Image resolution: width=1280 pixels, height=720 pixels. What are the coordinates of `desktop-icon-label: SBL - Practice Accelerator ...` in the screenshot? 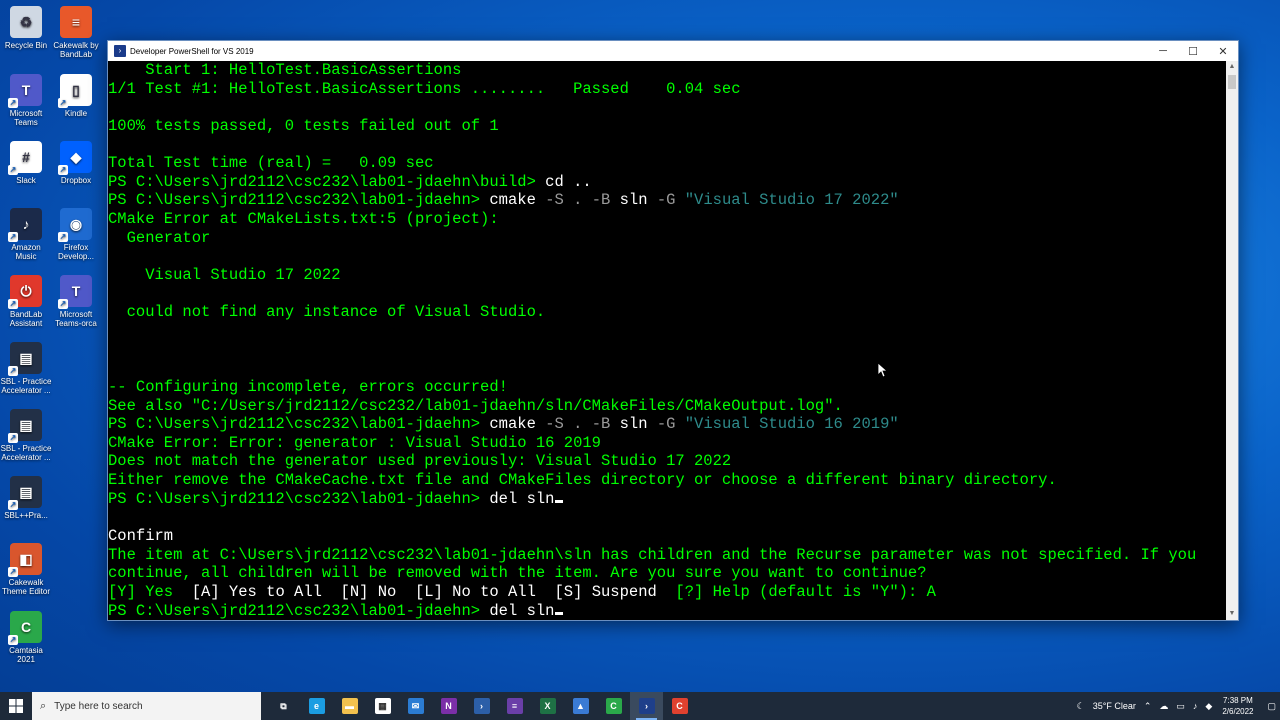 It's located at (26, 453).